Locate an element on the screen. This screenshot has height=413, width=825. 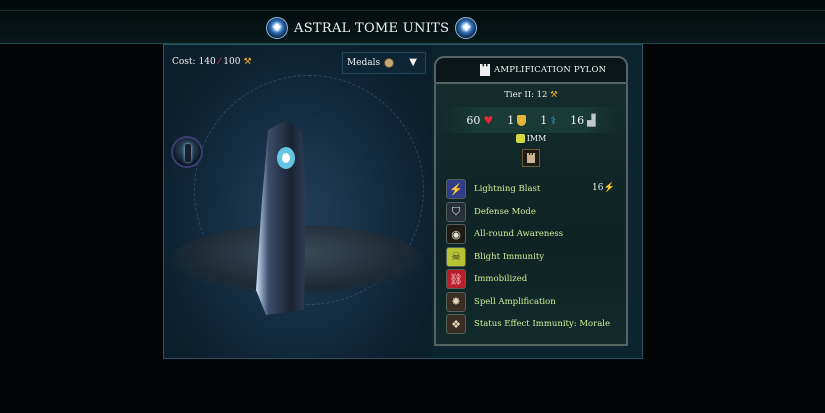
hp-value: 60 is located at coordinates (473, 120).